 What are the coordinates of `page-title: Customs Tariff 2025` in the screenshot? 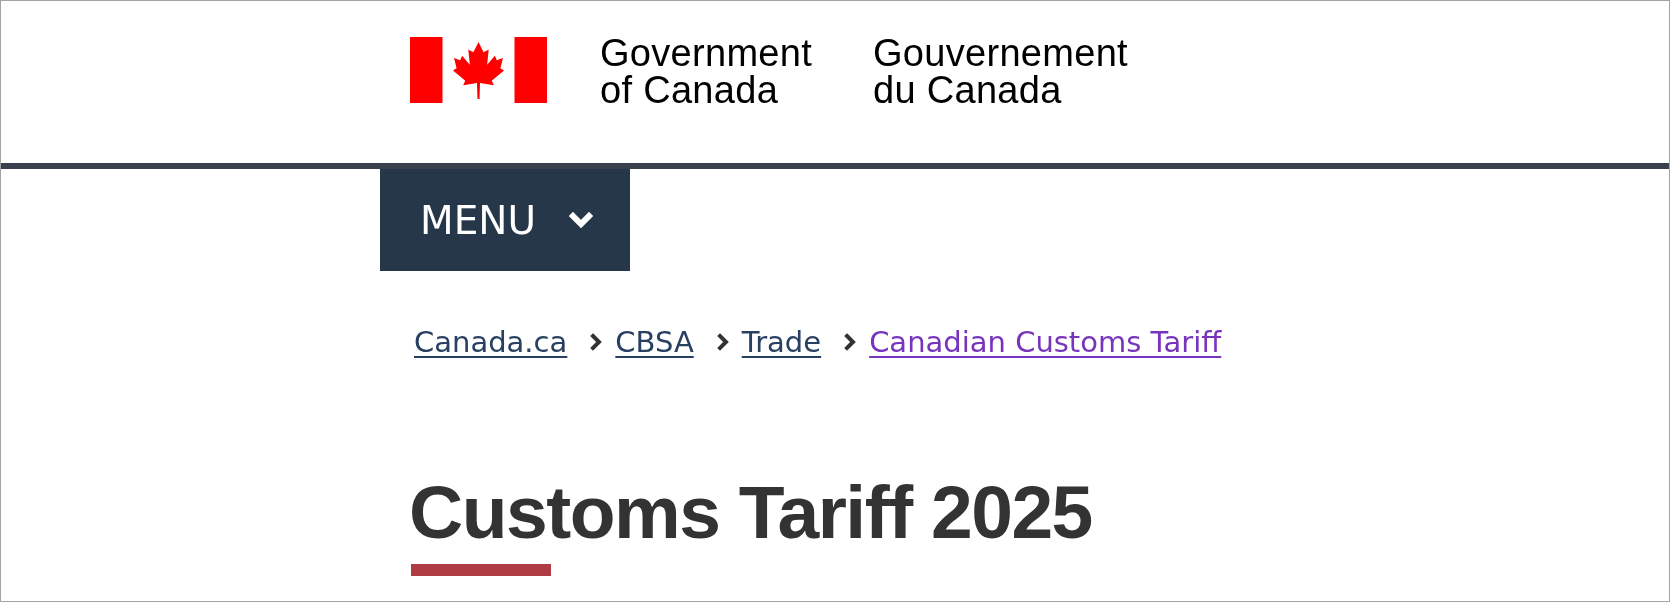 It's located at (750, 512).